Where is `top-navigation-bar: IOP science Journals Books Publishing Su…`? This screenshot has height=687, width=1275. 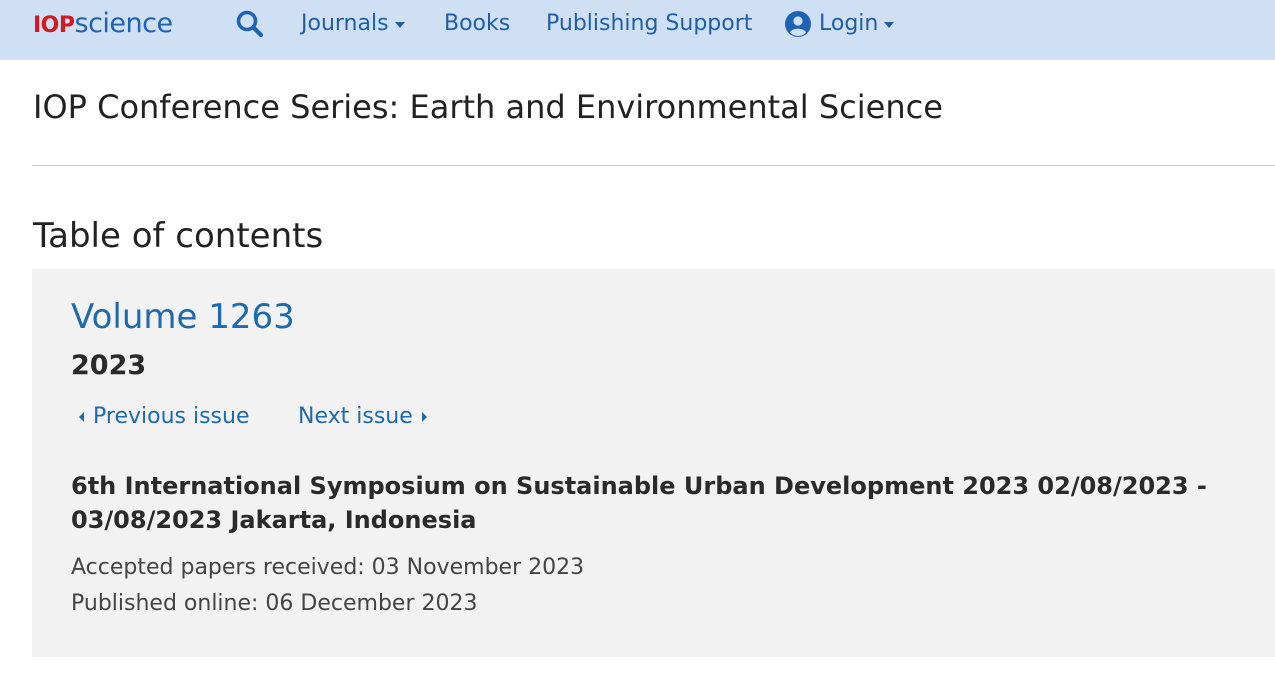
top-navigation-bar: IOP science Journals Books Publishing Su… is located at coordinates (637, 30).